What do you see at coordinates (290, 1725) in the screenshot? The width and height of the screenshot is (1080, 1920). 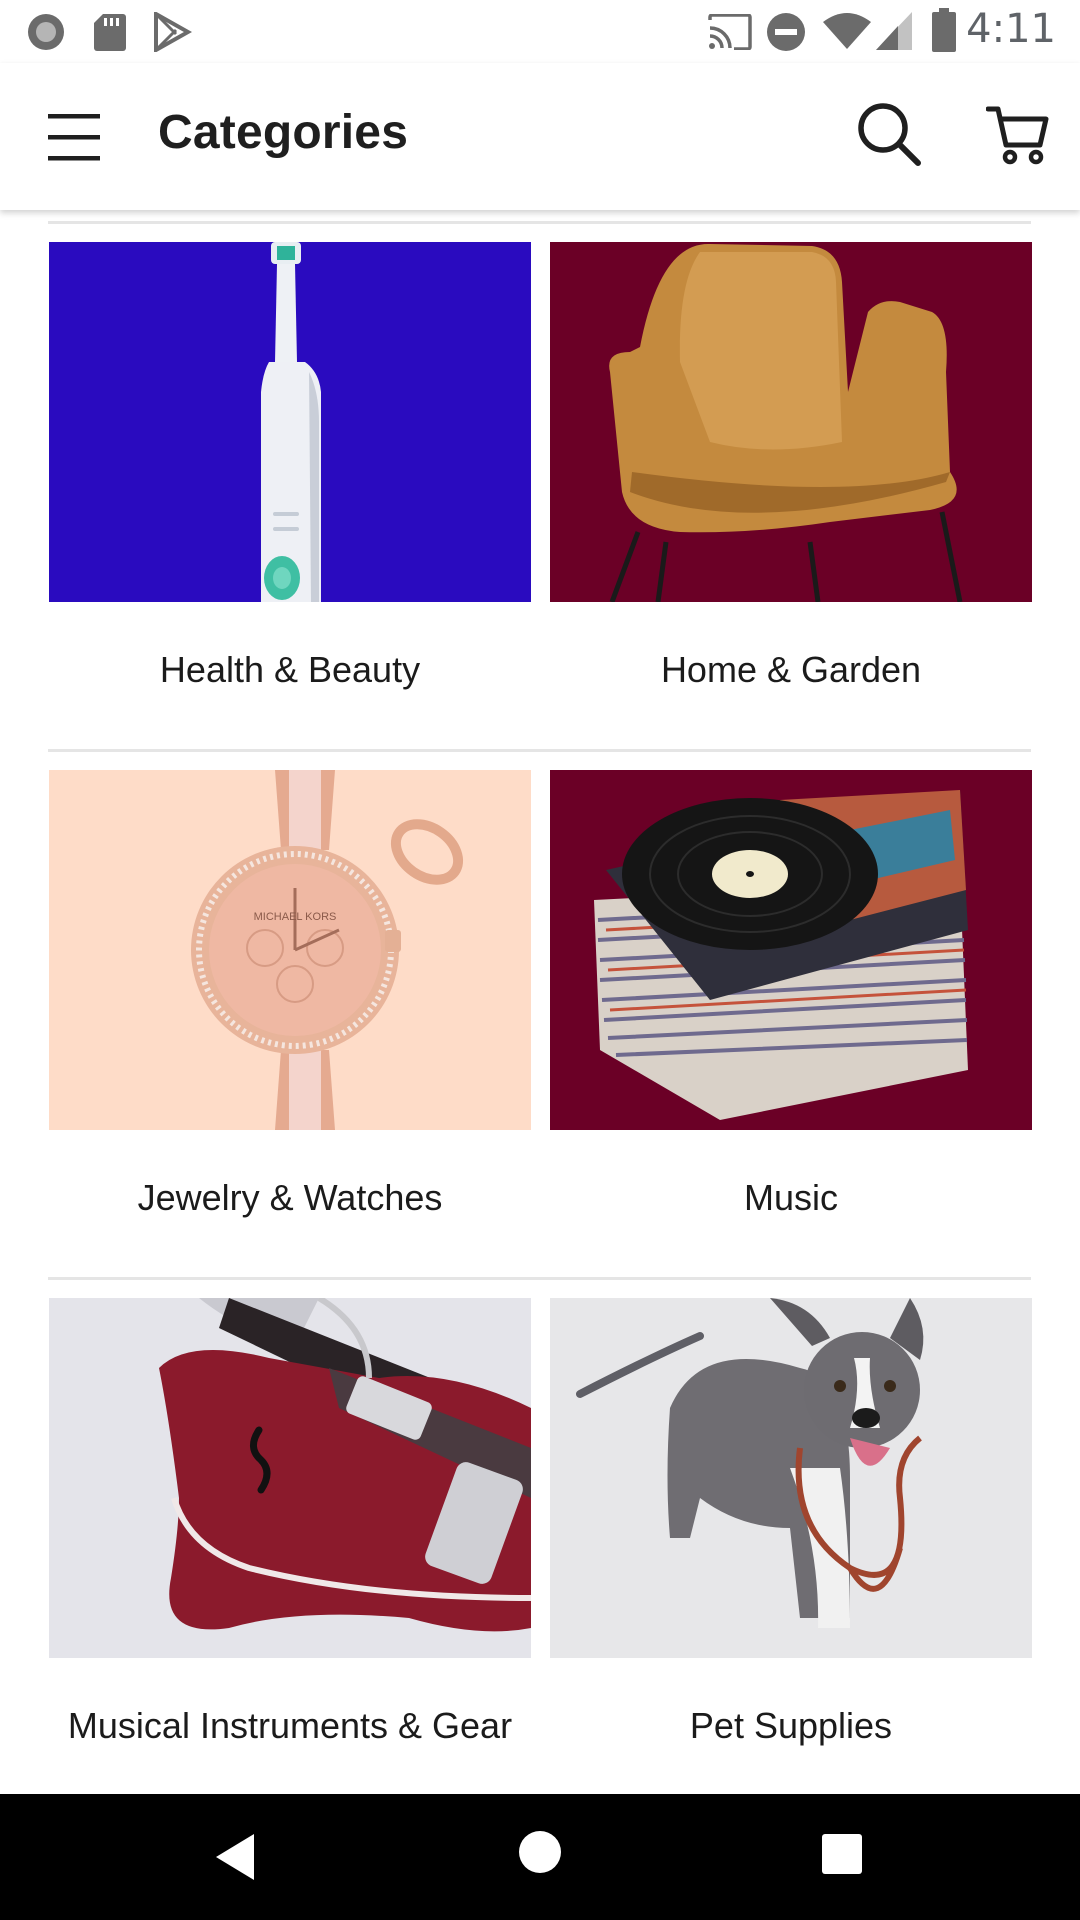 I see `category-label: Musical Instruments & Gear` at bounding box center [290, 1725].